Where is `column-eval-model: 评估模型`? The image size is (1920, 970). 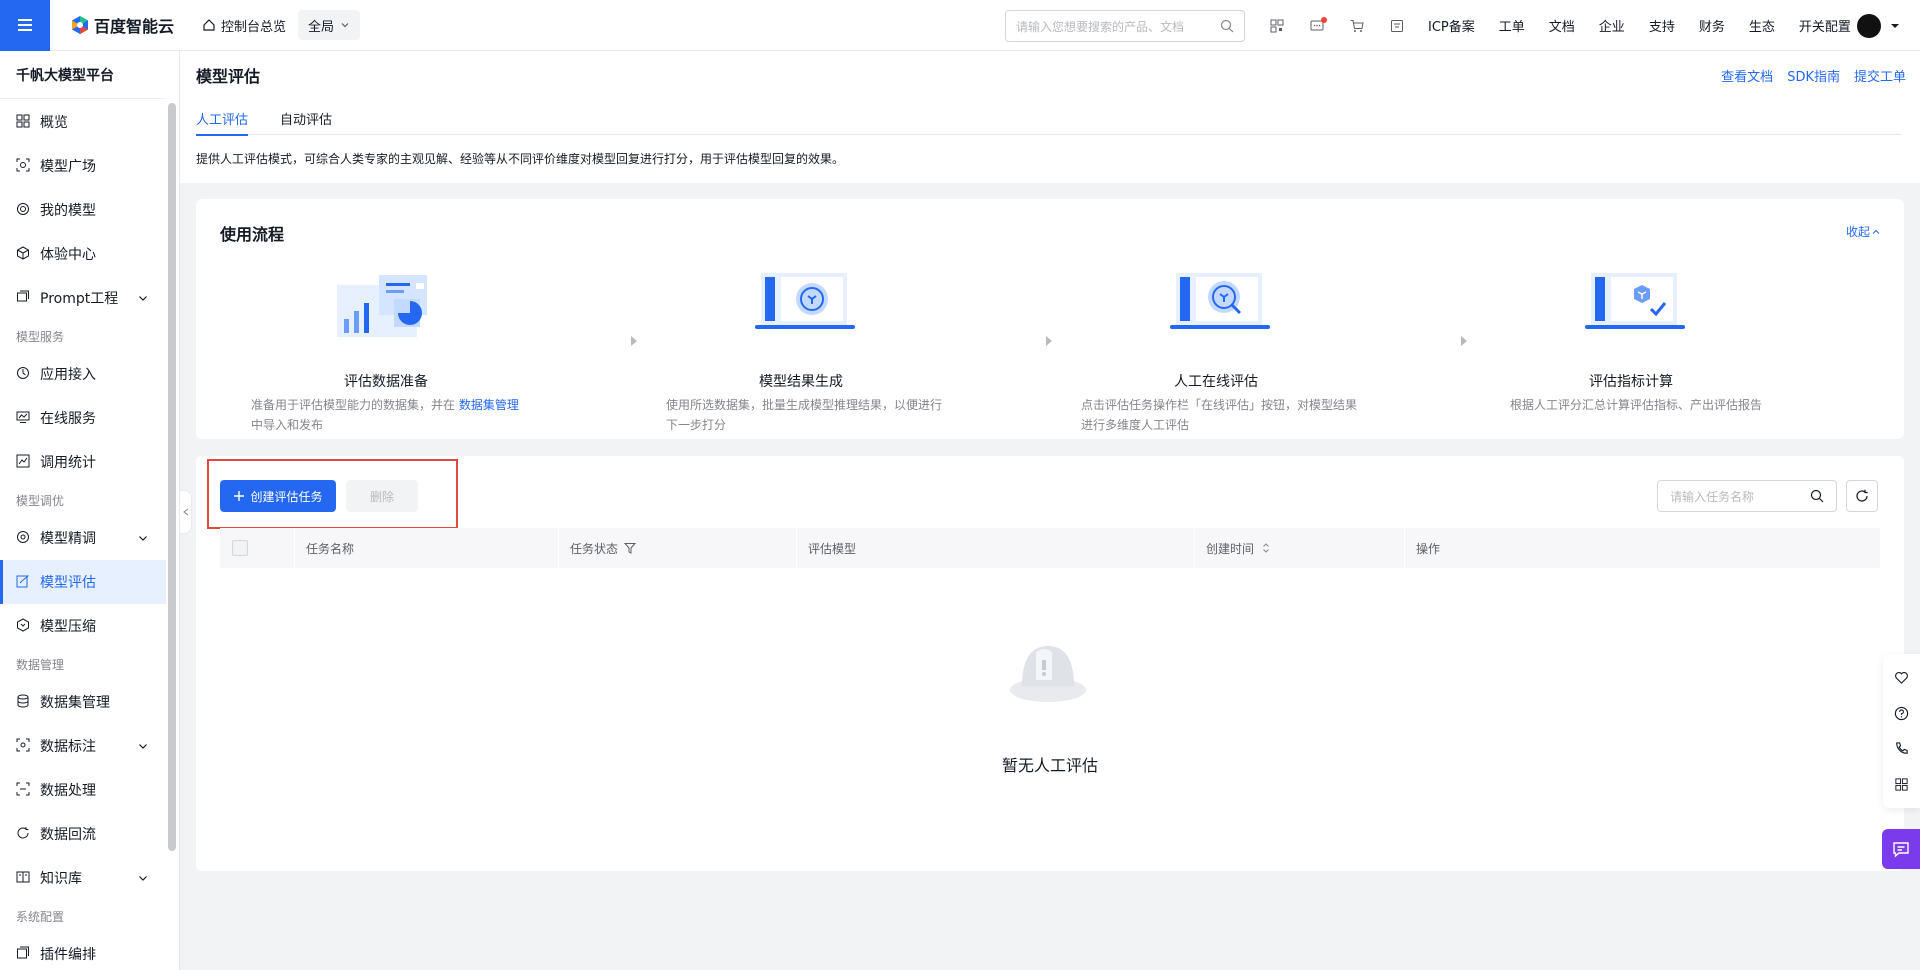
column-eval-model: 评估模型 is located at coordinates (995, 548).